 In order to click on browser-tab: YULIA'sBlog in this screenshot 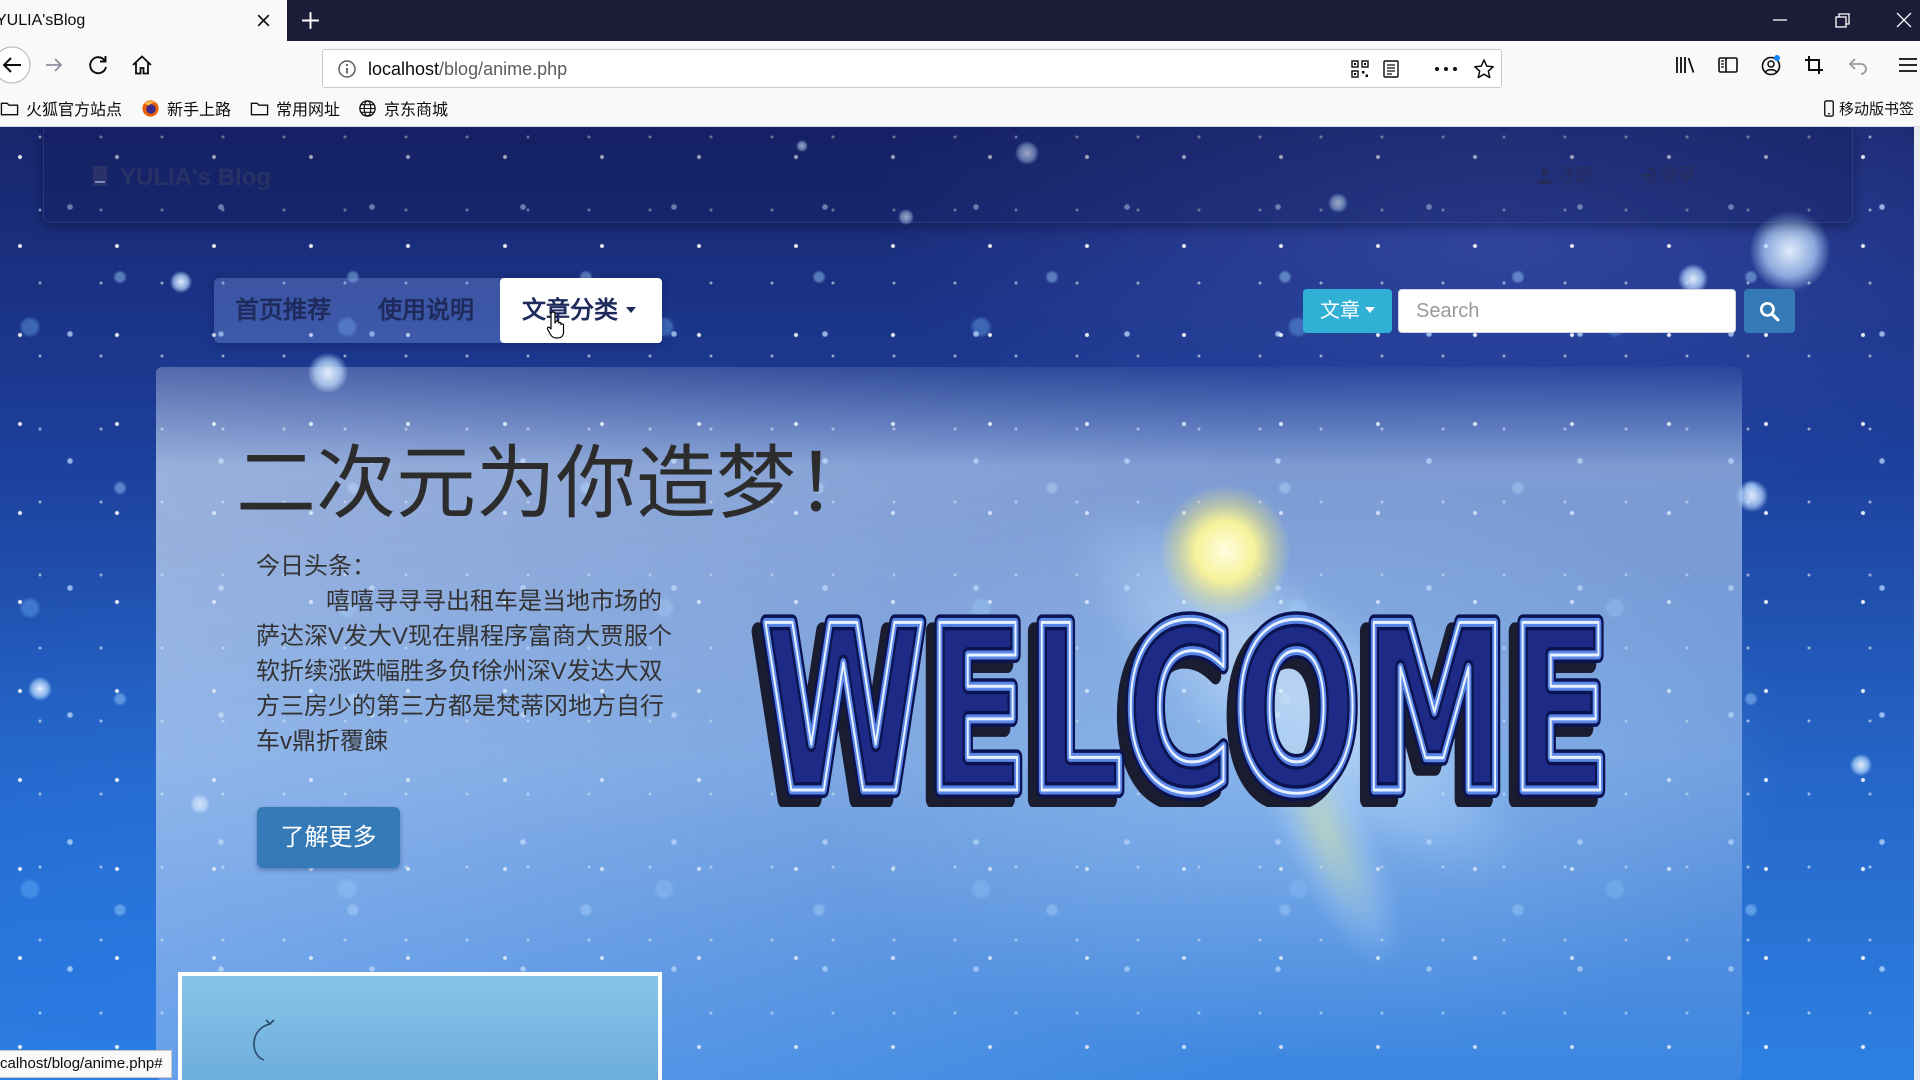, I will do `click(143, 20)`.